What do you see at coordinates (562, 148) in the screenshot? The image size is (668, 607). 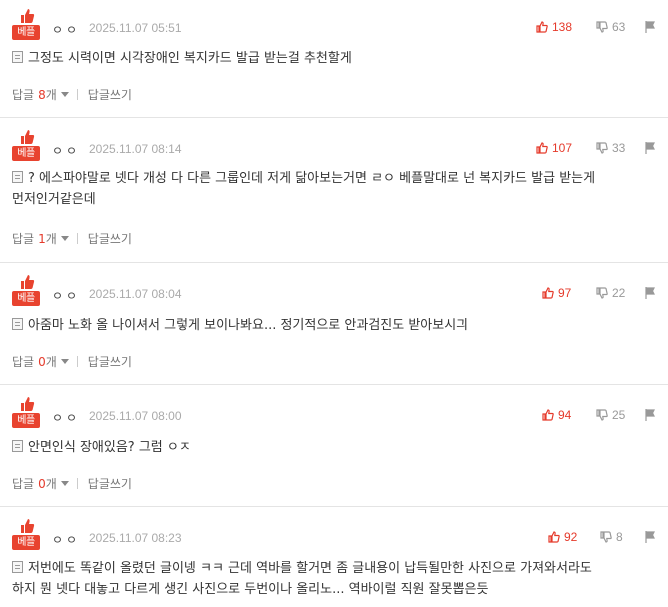 I see `upvote-count: 107` at bounding box center [562, 148].